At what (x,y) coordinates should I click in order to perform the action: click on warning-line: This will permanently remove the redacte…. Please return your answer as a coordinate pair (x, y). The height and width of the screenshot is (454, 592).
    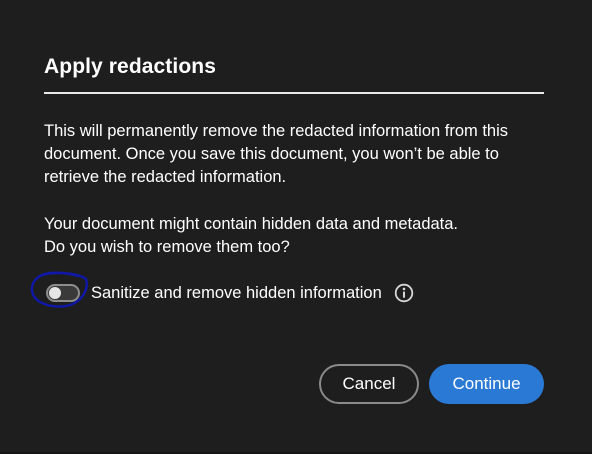
    Looking at the image, I should click on (276, 131).